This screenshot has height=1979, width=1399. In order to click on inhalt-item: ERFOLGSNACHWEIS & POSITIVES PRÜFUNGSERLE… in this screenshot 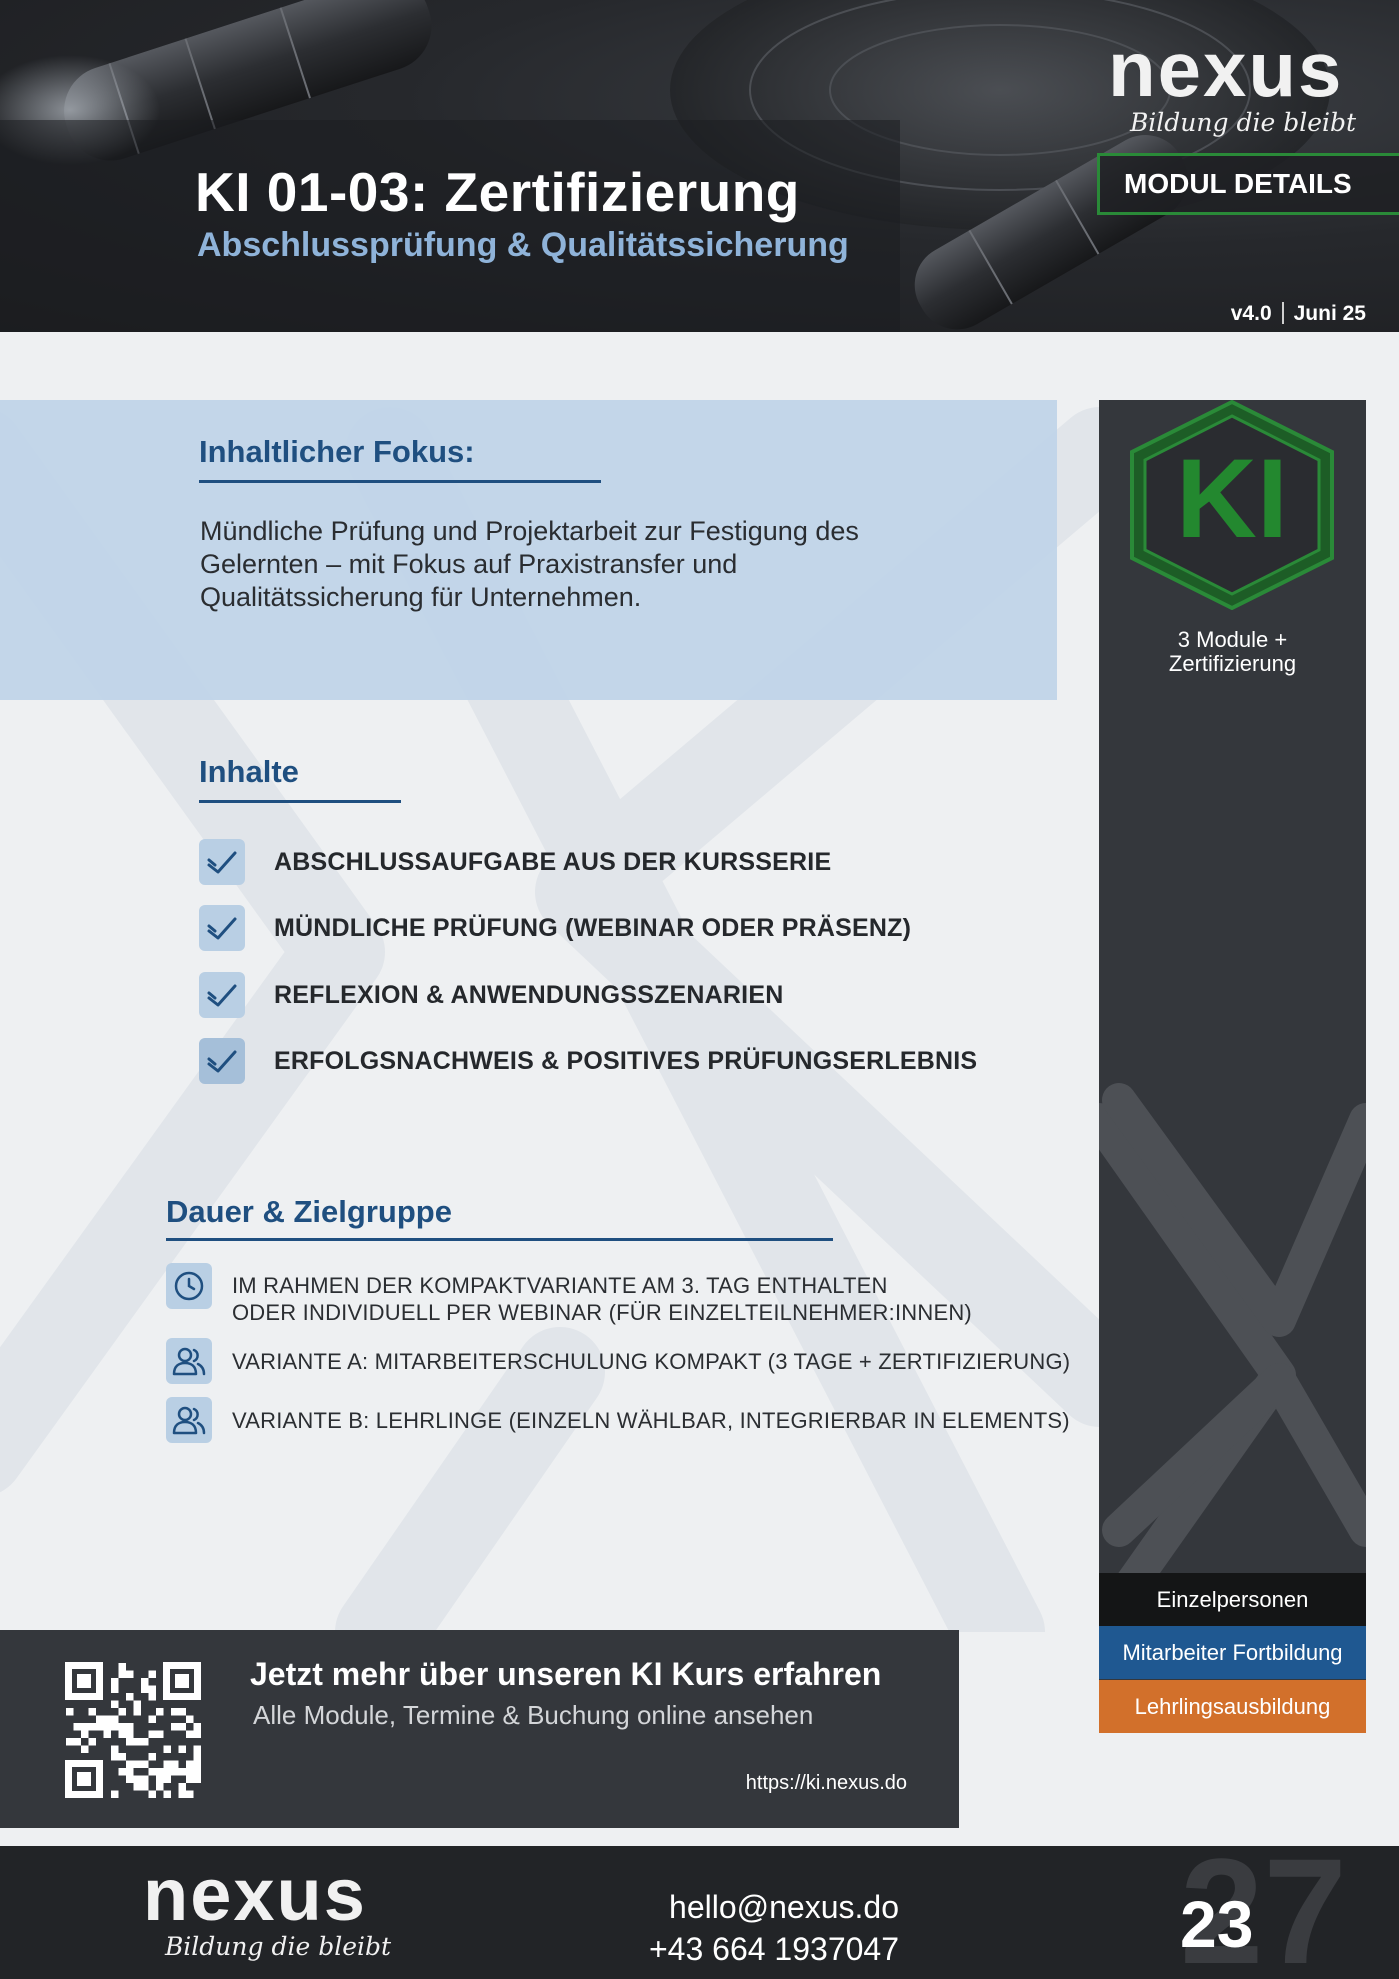, I will do `click(588, 1061)`.